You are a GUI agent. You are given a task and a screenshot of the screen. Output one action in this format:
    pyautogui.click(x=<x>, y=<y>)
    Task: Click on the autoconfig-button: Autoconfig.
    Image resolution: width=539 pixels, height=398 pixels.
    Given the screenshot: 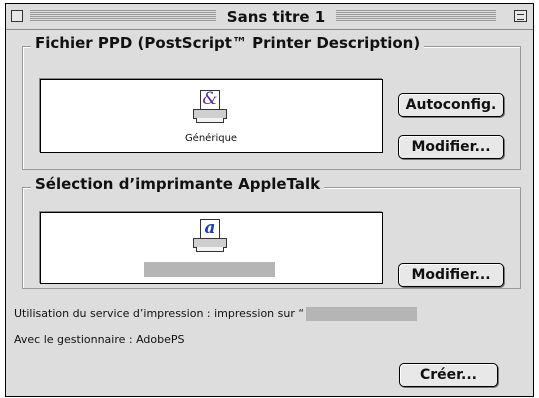 What is the action you would take?
    pyautogui.click(x=451, y=105)
    